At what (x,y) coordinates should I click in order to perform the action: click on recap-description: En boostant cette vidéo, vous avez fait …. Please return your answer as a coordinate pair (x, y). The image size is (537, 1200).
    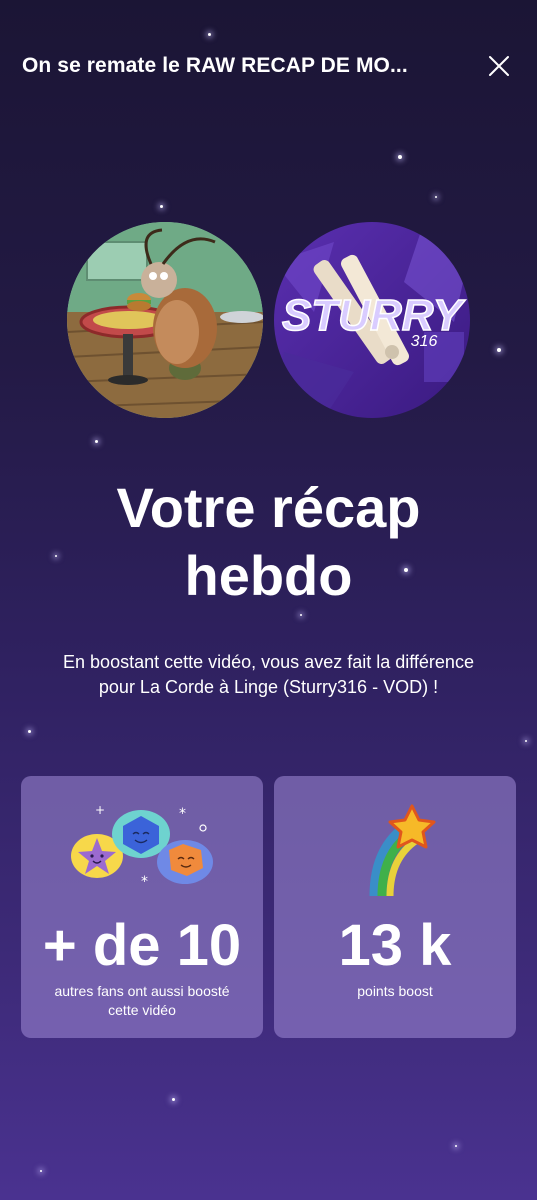
    Looking at the image, I should click on (268, 675).